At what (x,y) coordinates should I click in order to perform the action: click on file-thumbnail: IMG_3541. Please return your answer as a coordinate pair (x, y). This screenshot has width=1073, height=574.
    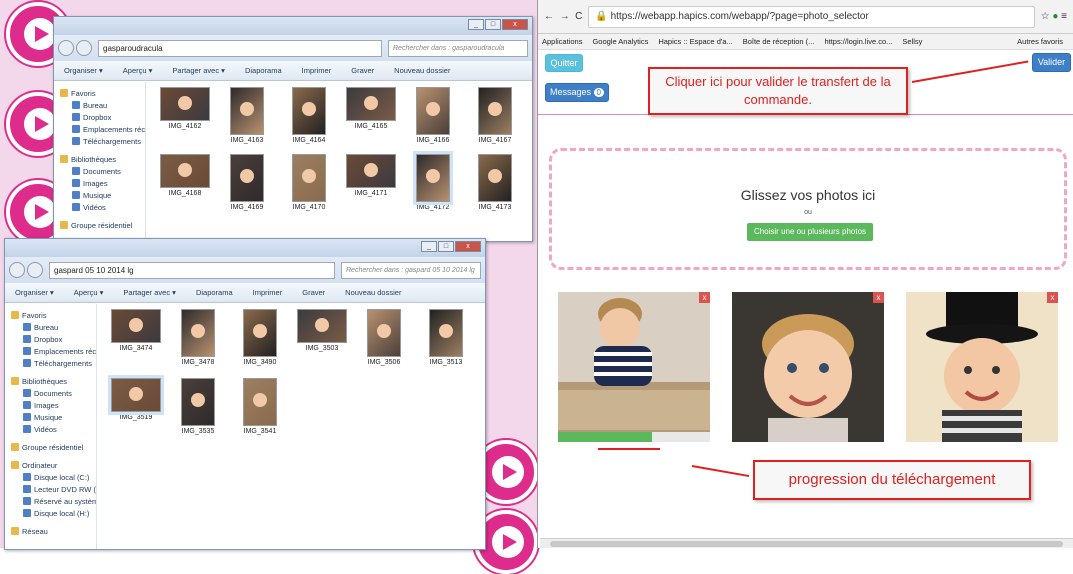
    Looking at the image, I should click on (260, 406).